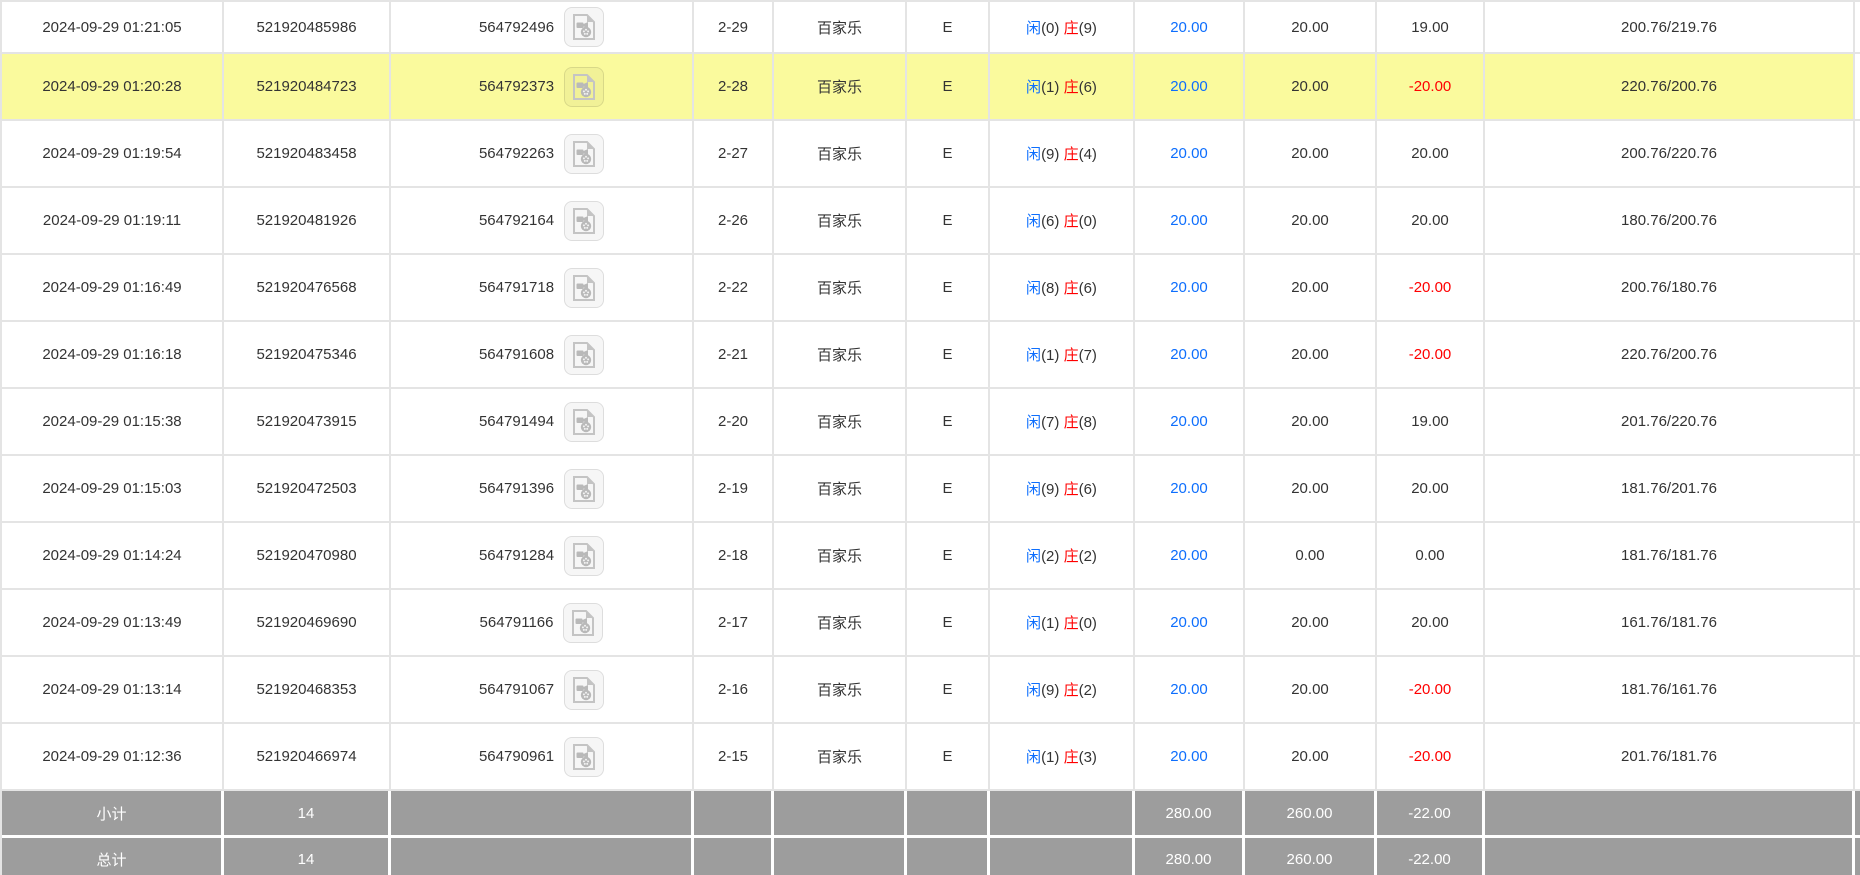  Describe the element at coordinates (542, 221) in the screenshot. I see `round-id-cell: 564792164` at that location.